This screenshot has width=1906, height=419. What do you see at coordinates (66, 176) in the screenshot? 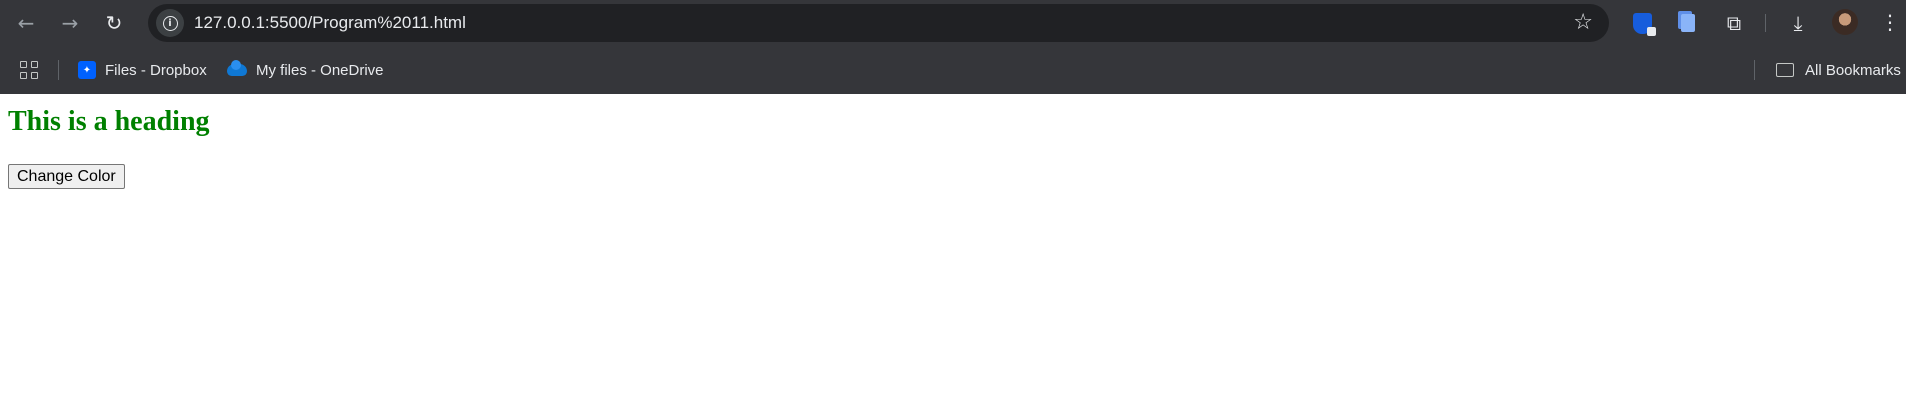
I see `change-color-button: Change Color` at bounding box center [66, 176].